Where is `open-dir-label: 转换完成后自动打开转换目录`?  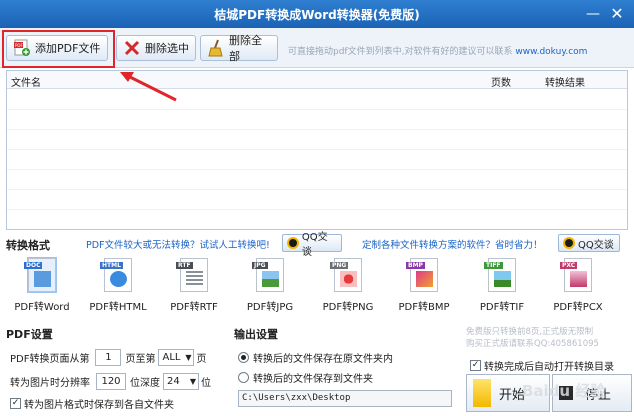 open-dir-label: 转换完成后自动打开转换目录 is located at coordinates (549, 367).